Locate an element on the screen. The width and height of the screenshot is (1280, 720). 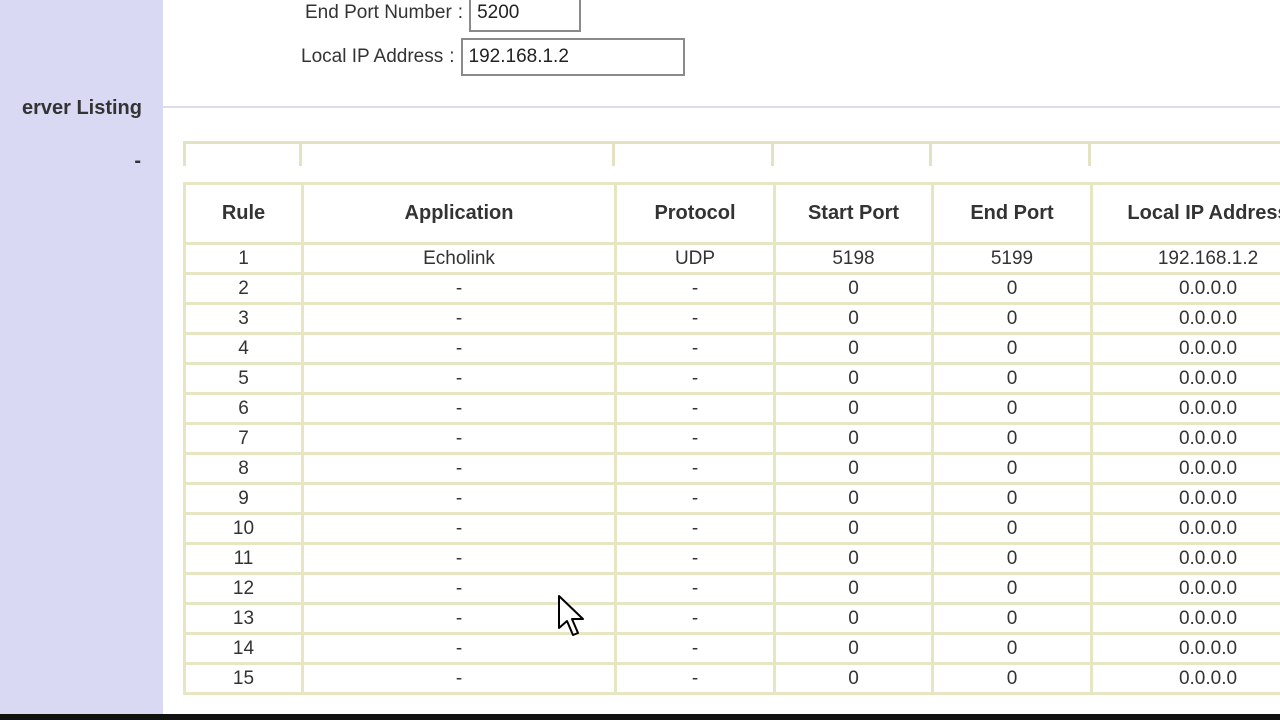
table-spacer-row is located at coordinates (731, 153).